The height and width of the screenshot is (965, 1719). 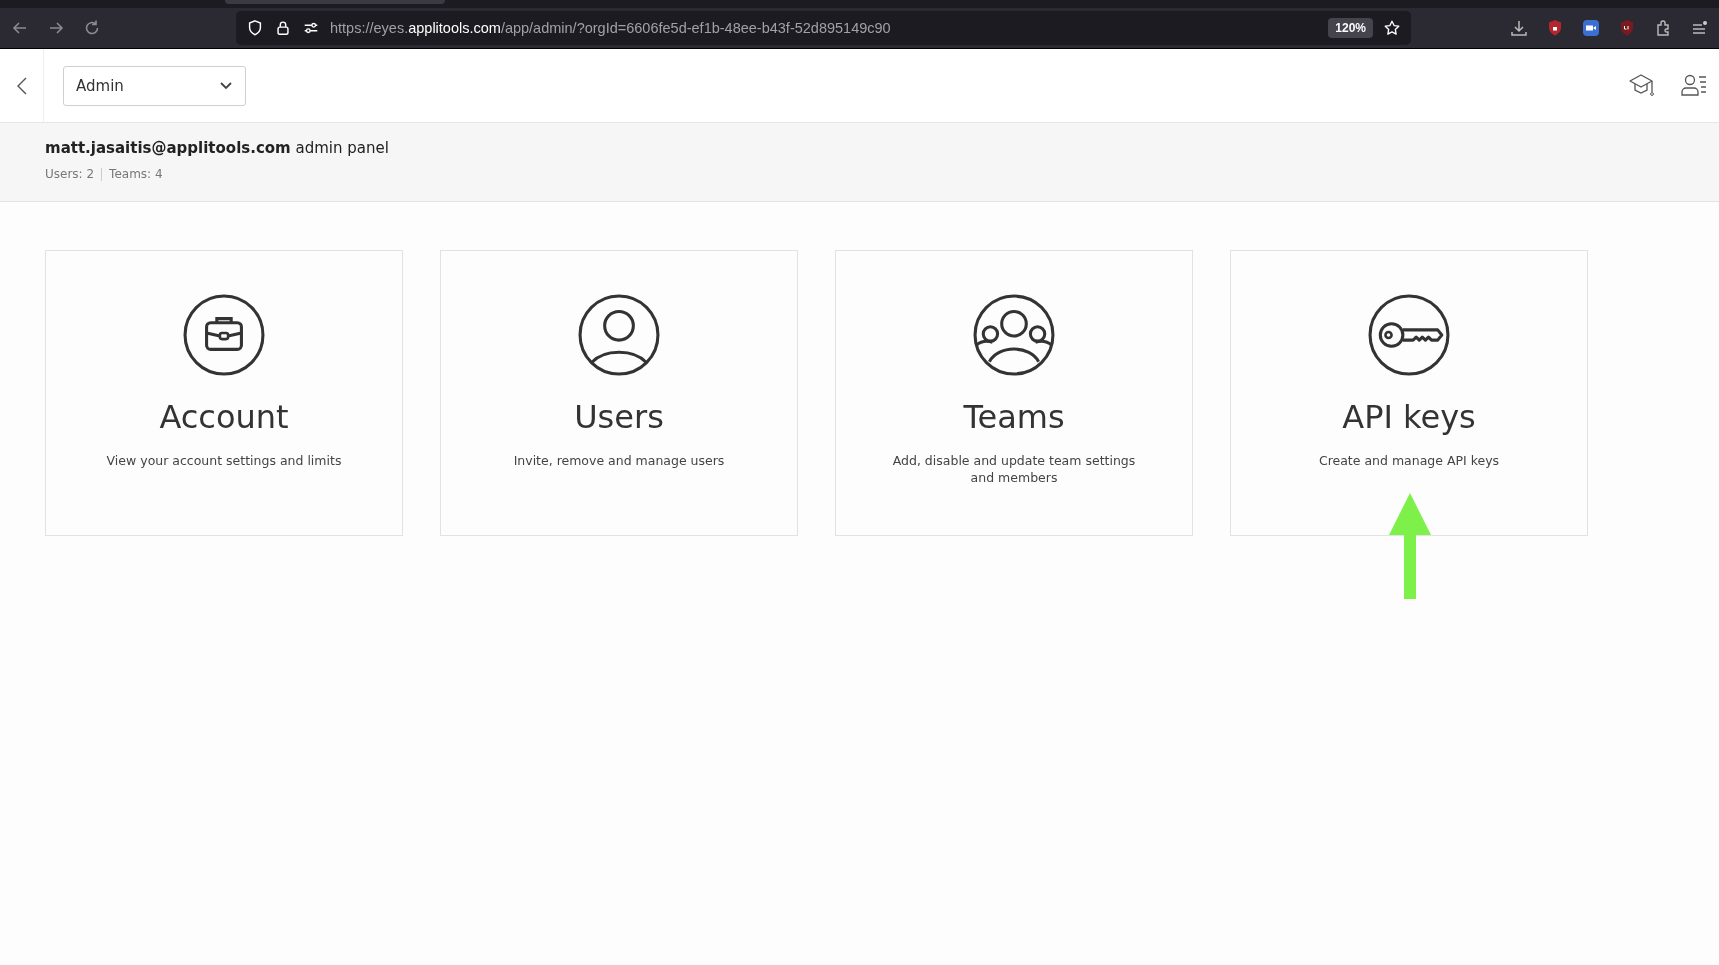 What do you see at coordinates (1409, 335) in the screenshot?
I see `key-icon` at bounding box center [1409, 335].